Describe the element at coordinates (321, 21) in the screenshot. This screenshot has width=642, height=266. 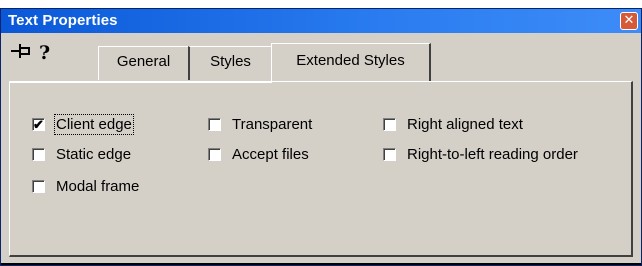
I see `titlebar: Text Properties ✕` at that location.